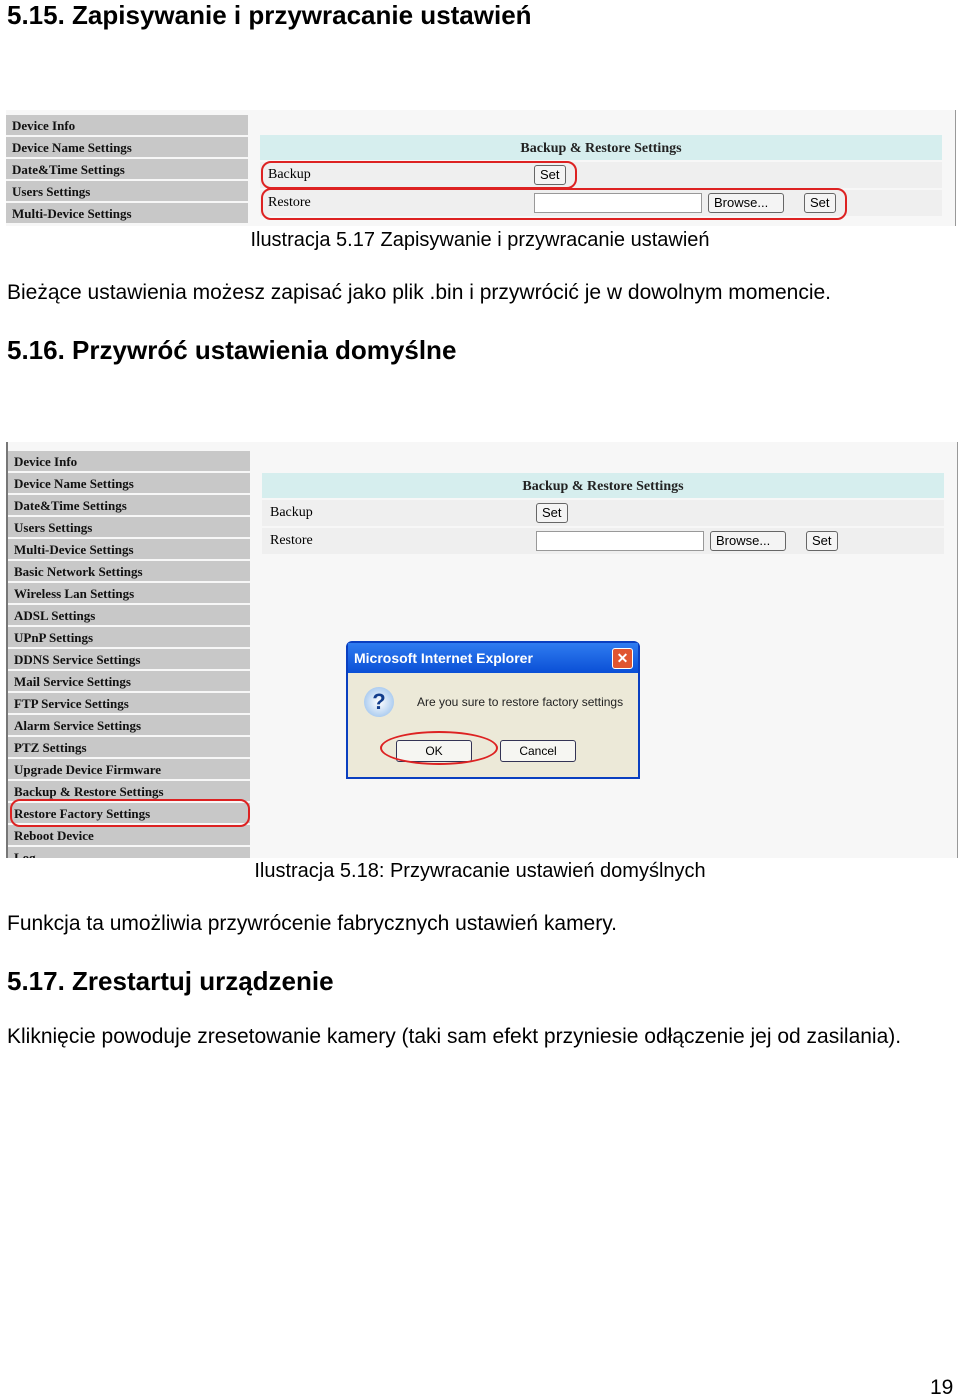  What do you see at coordinates (538, 751) in the screenshot?
I see `cancel-button: Cancel` at bounding box center [538, 751].